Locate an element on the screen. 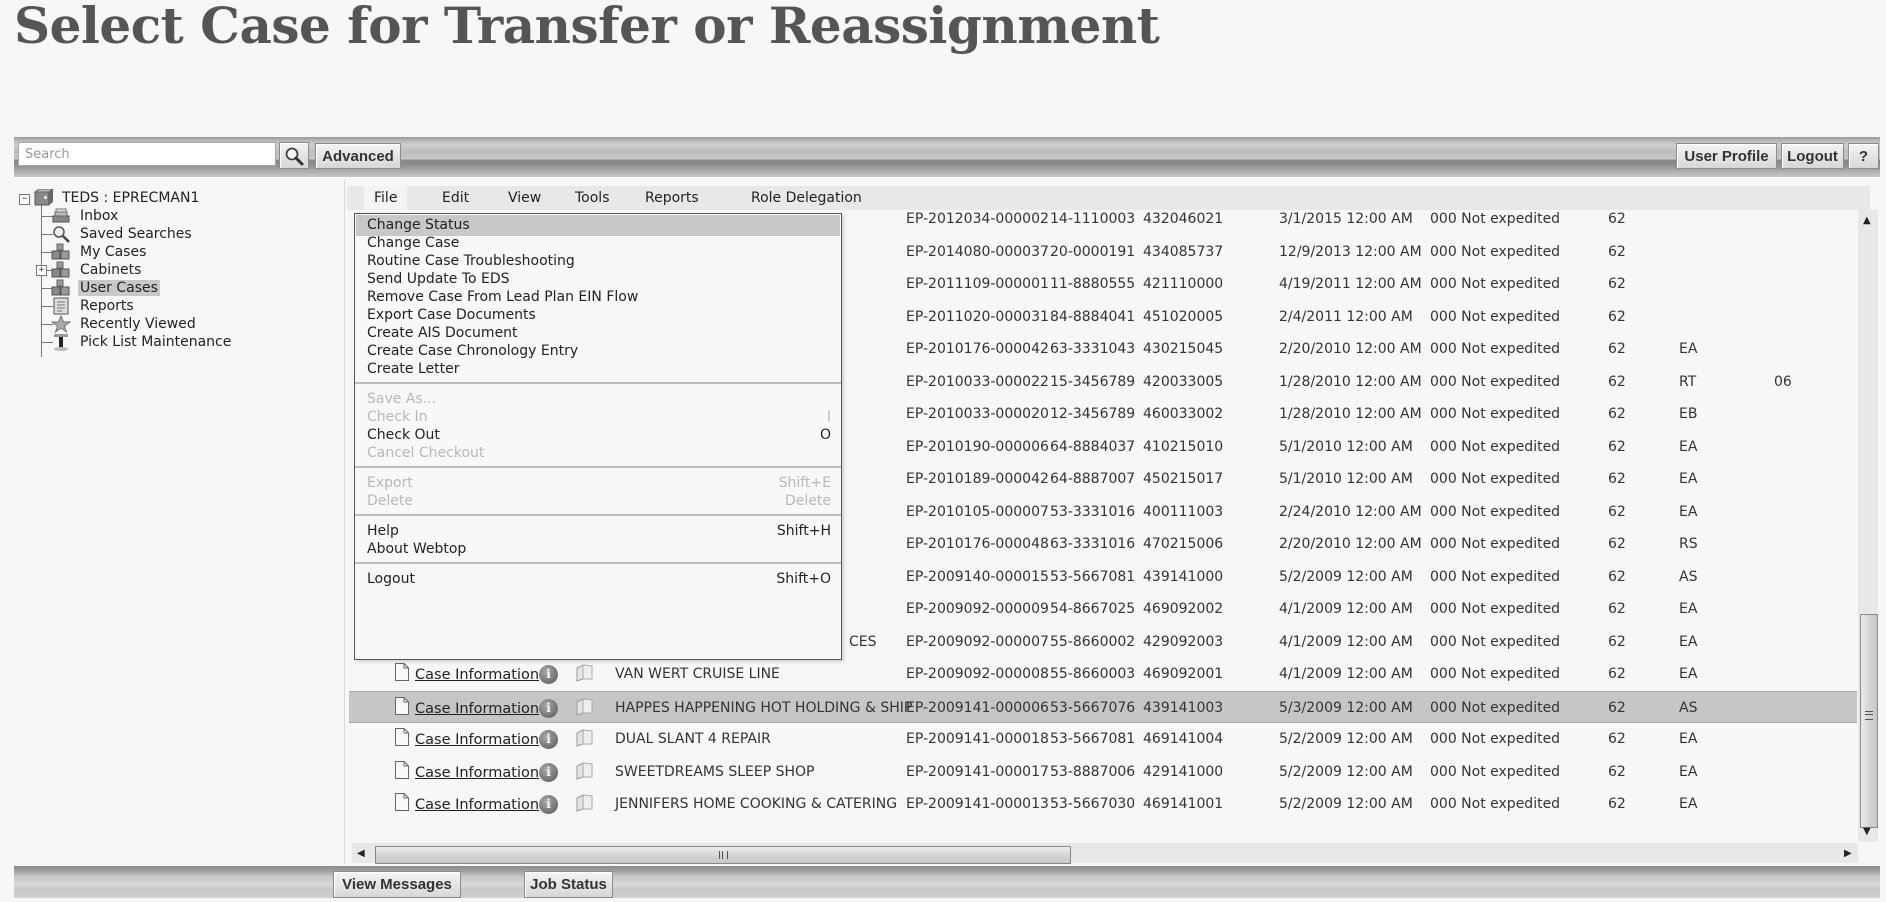  logout-button: Logout is located at coordinates (1812, 156).